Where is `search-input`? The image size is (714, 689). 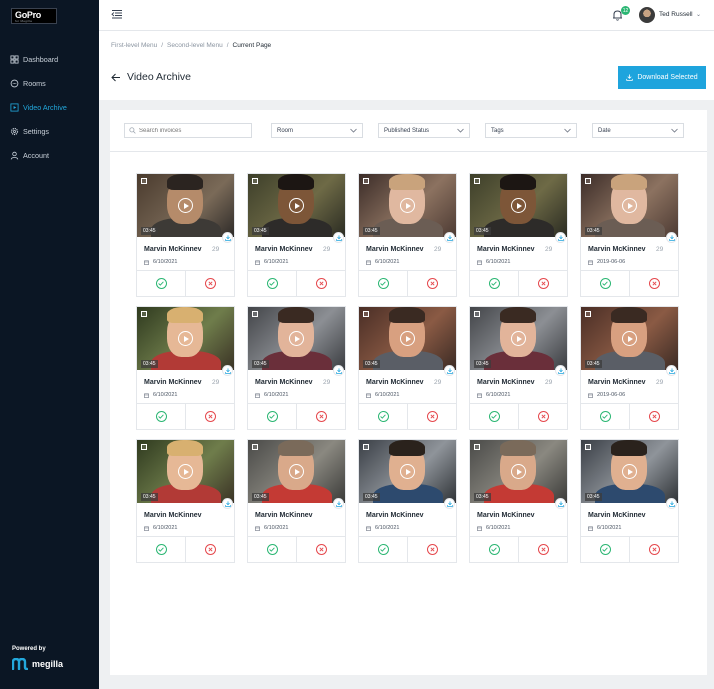 search-input is located at coordinates (194, 130).